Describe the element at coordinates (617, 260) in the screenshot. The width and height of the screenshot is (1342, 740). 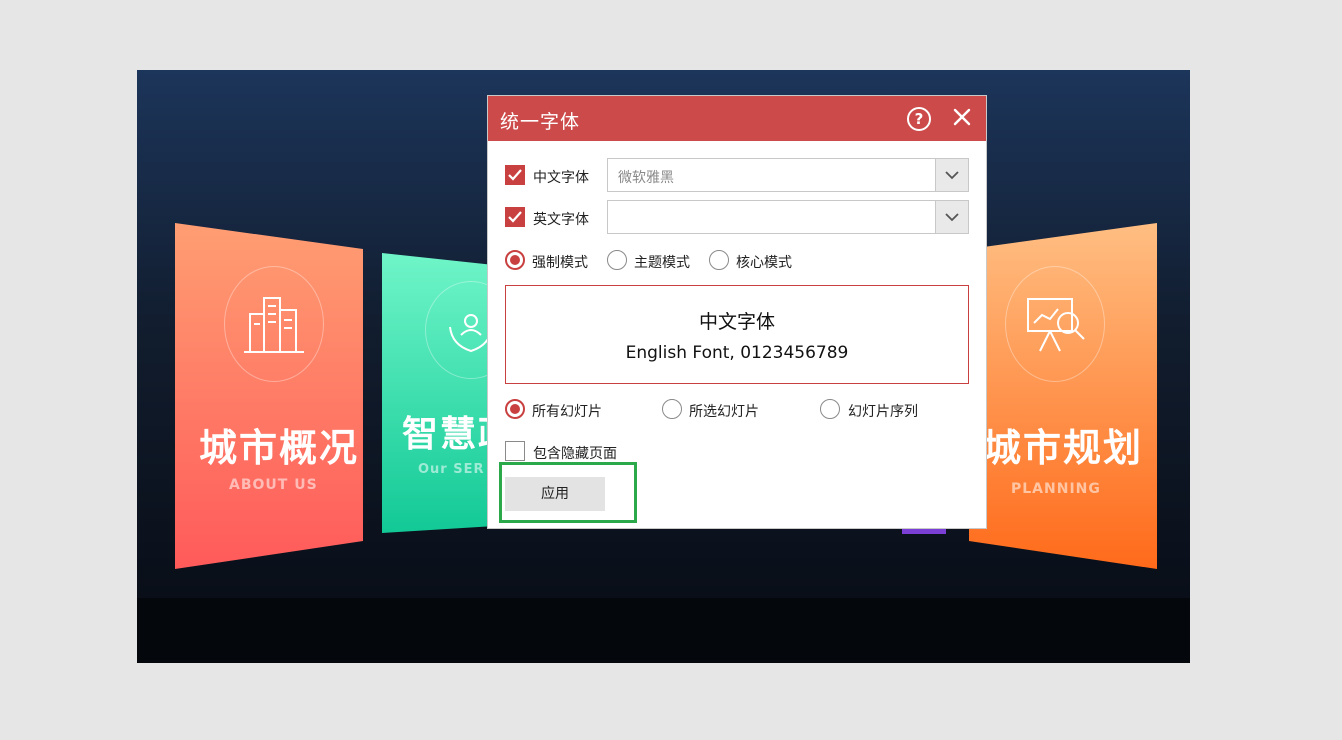
I see `mode-radio-theme` at that location.